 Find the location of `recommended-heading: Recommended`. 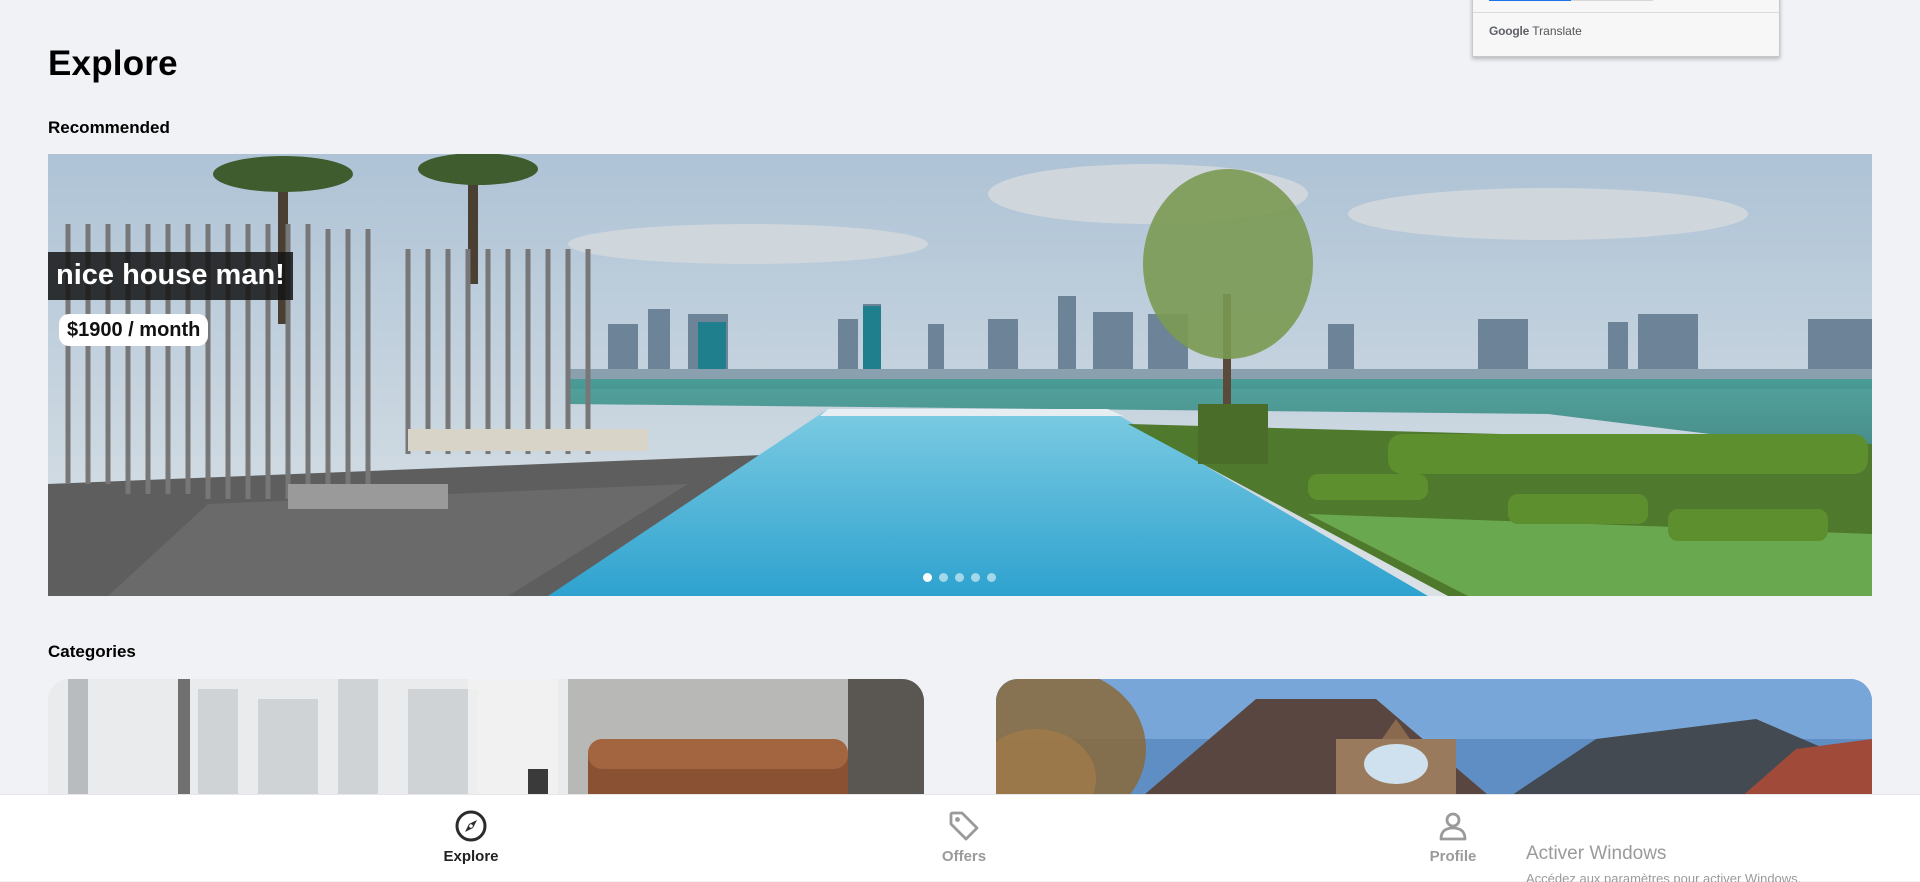

recommended-heading: Recommended is located at coordinates (109, 127).